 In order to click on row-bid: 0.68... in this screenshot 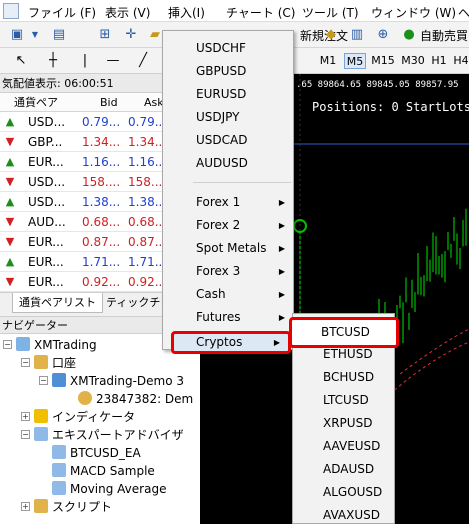, I will do `click(101, 222)`.